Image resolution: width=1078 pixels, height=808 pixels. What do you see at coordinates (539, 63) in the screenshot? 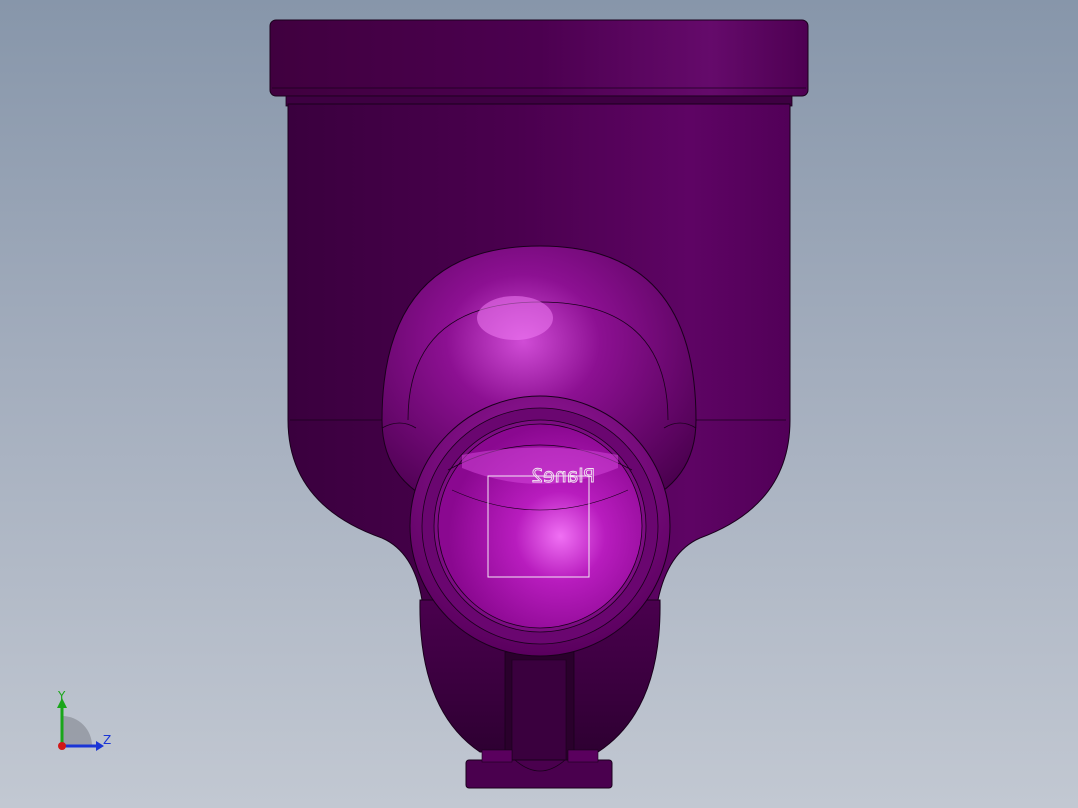
I see `top-rim` at bounding box center [539, 63].